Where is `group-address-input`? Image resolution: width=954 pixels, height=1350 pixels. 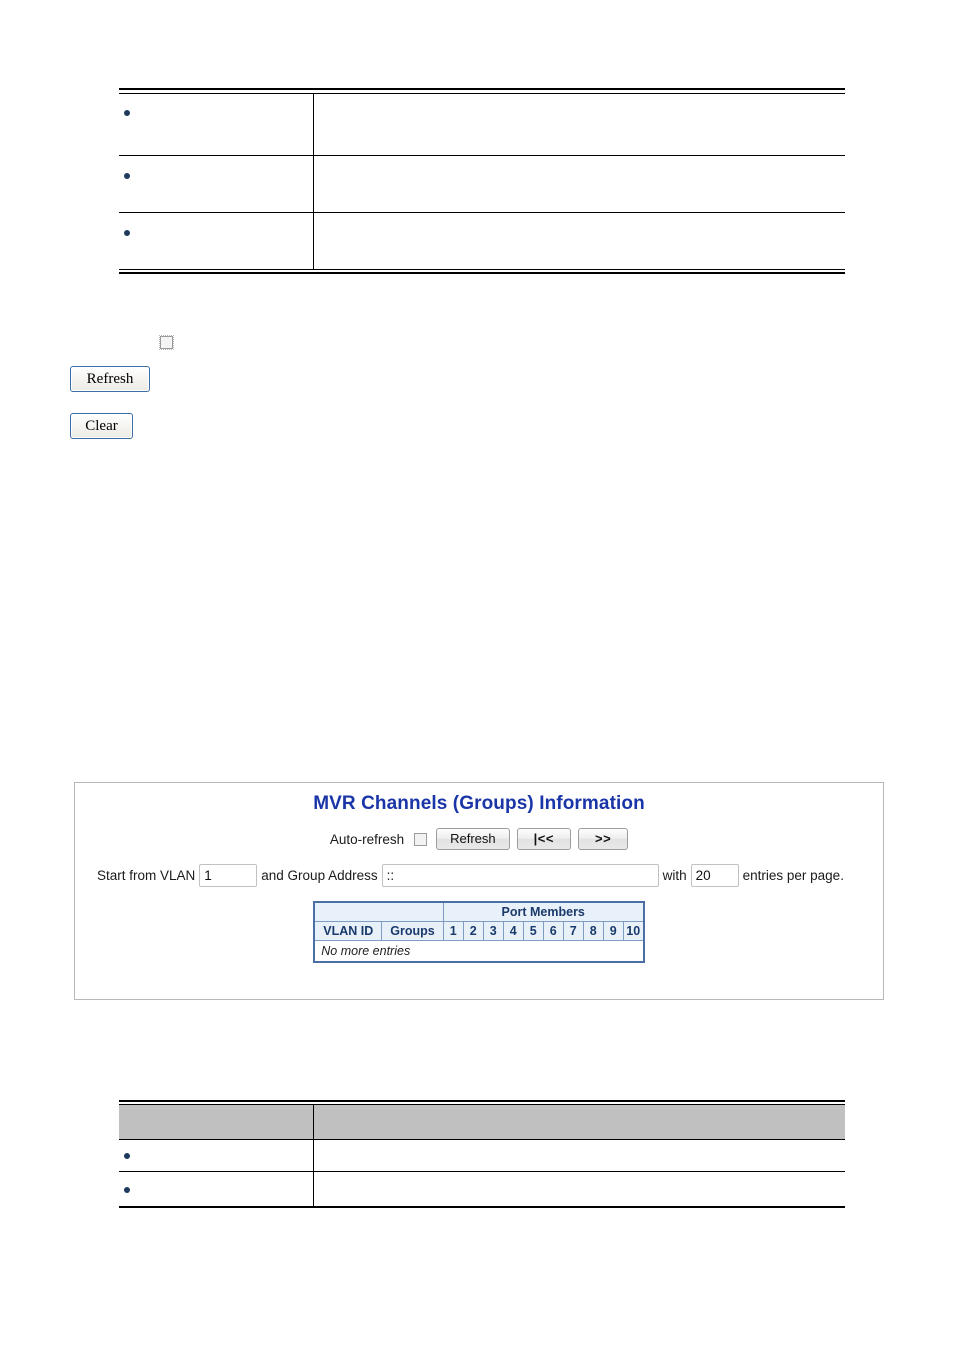
group-address-input is located at coordinates (520, 875).